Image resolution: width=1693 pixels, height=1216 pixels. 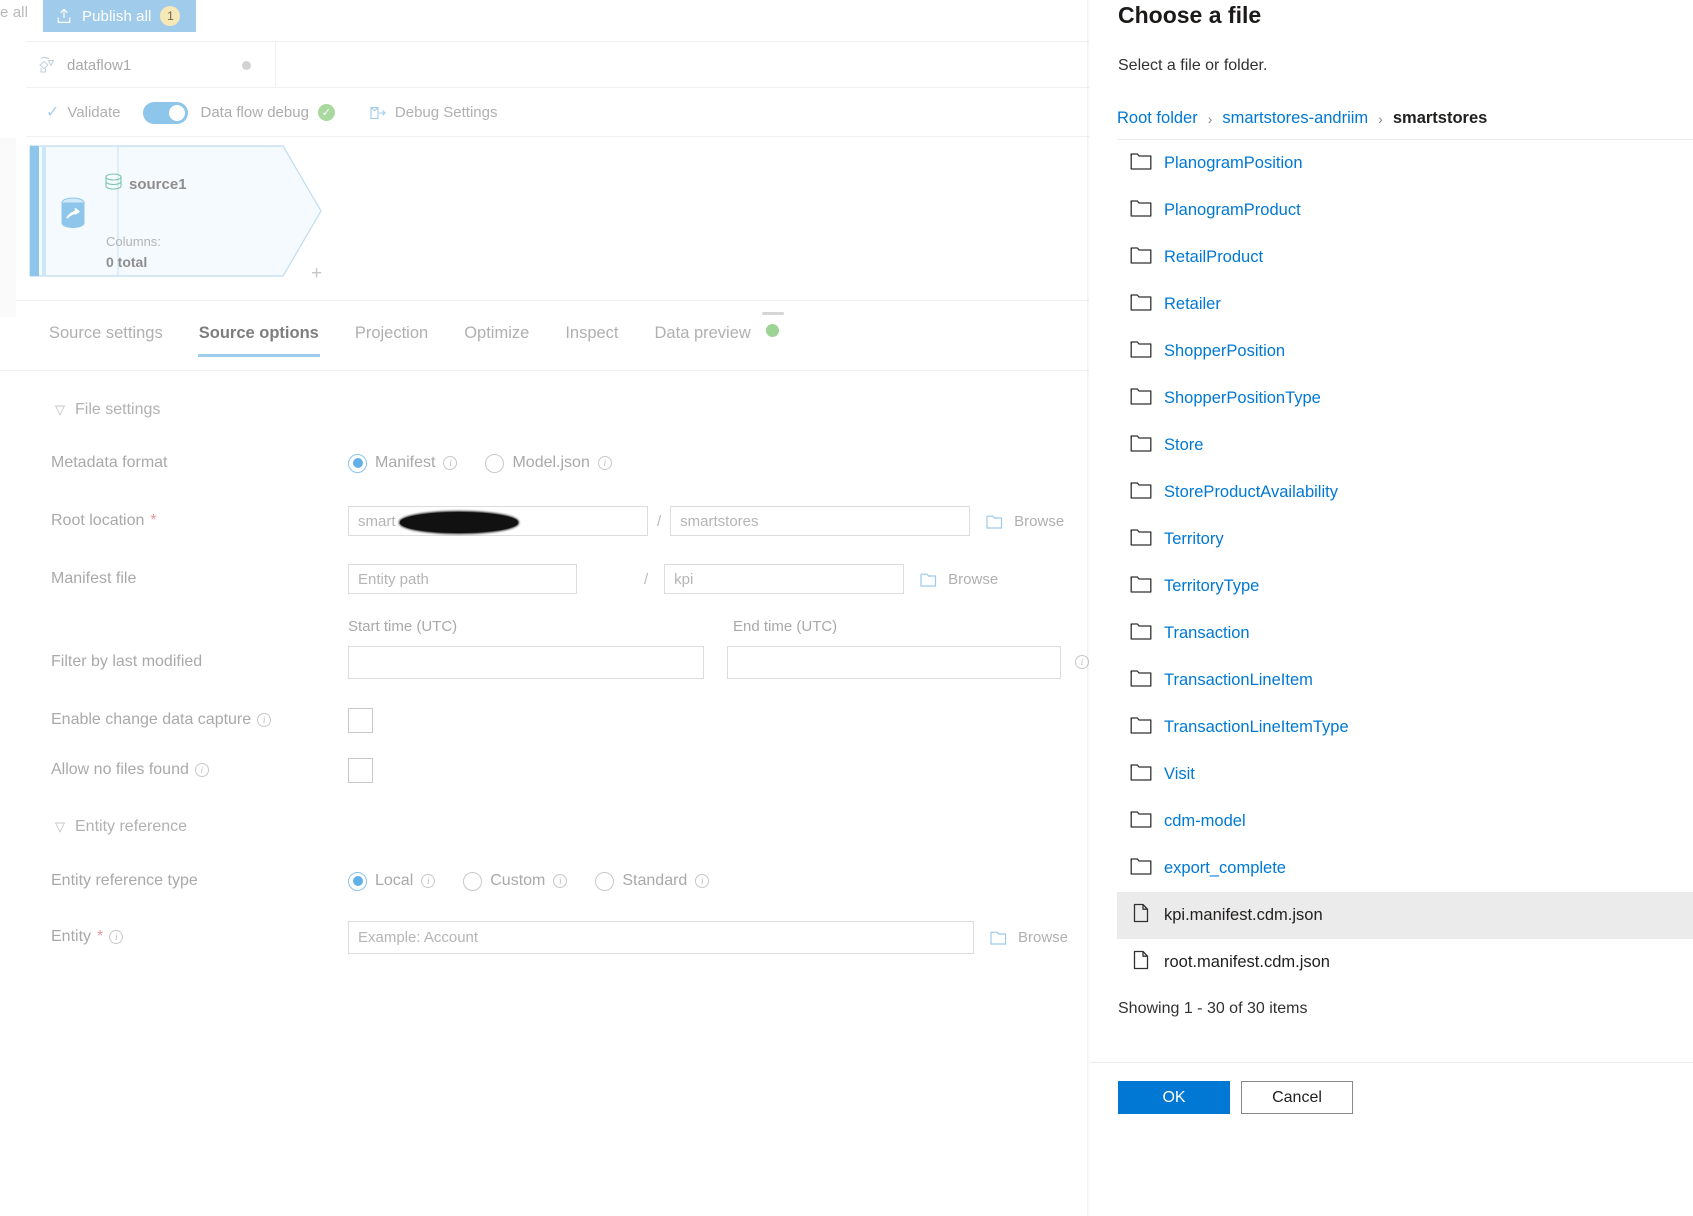 I want to click on folder-row: Store, so click(x=1405, y=445).